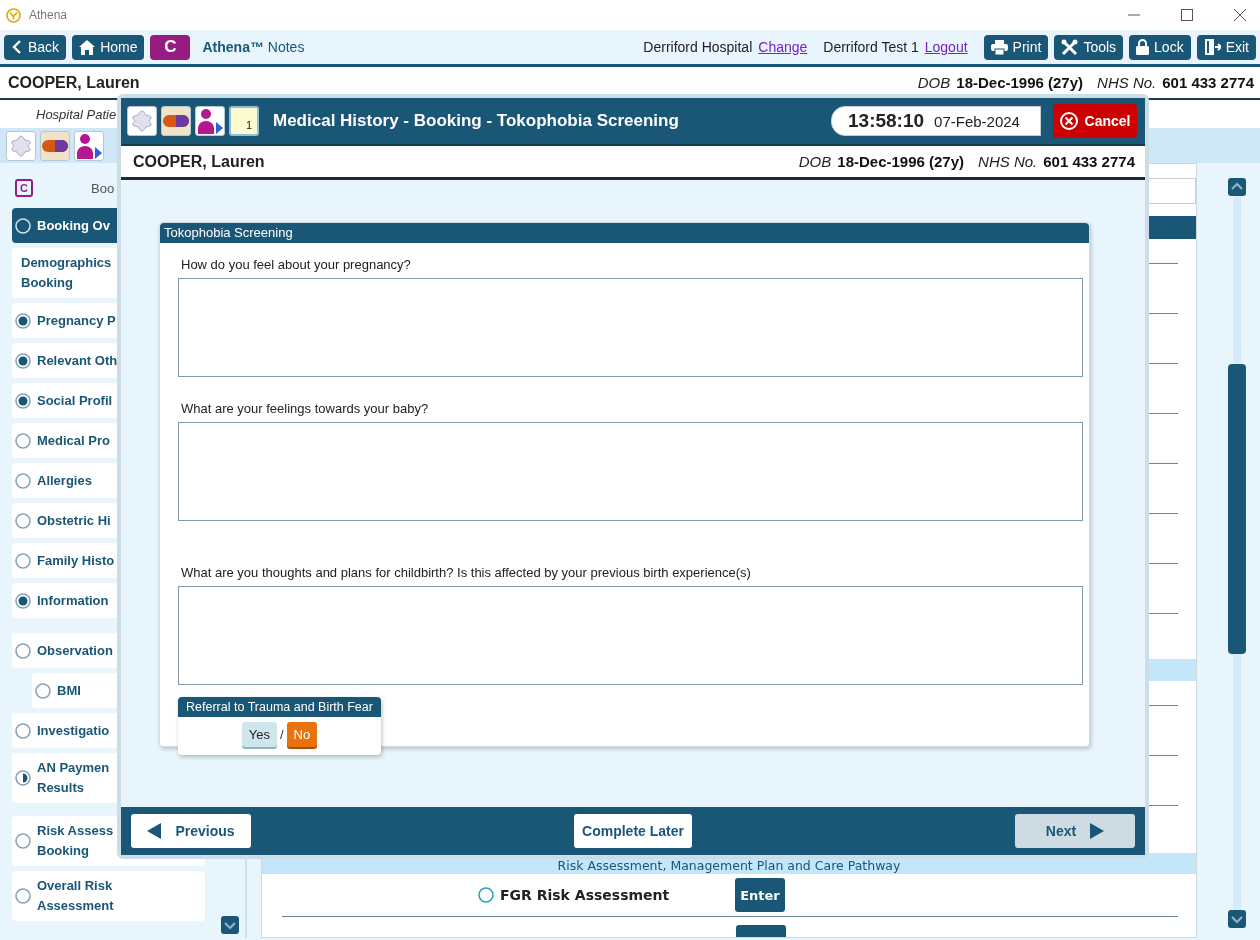 The width and height of the screenshot is (1260, 940). What do you see at coordinates (760, 895) in the screenshot?
I see `enter-button: Enter` at bounding box center [760, 895].